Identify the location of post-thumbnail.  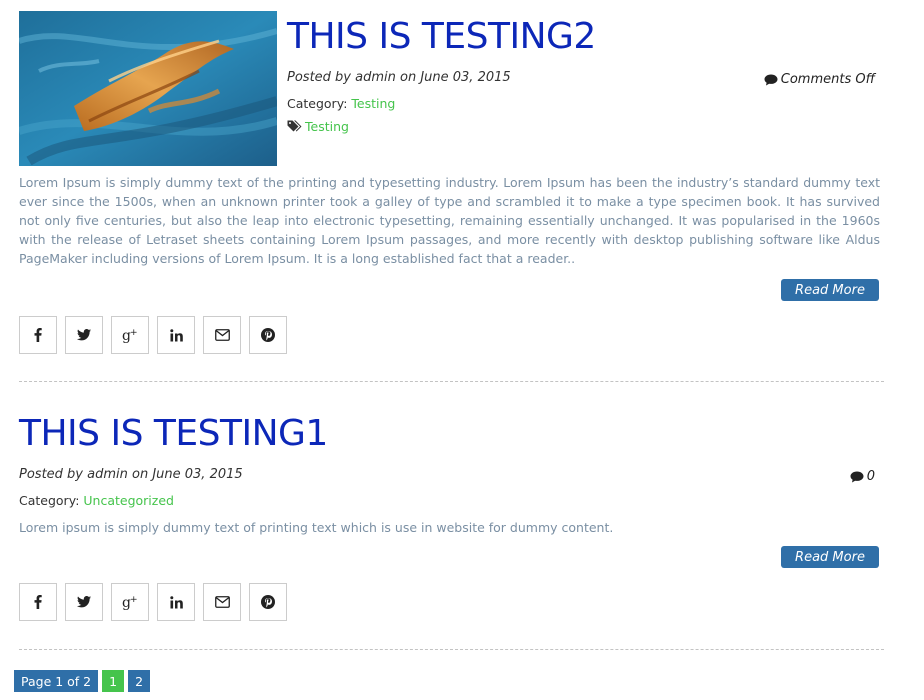
(148, 88).